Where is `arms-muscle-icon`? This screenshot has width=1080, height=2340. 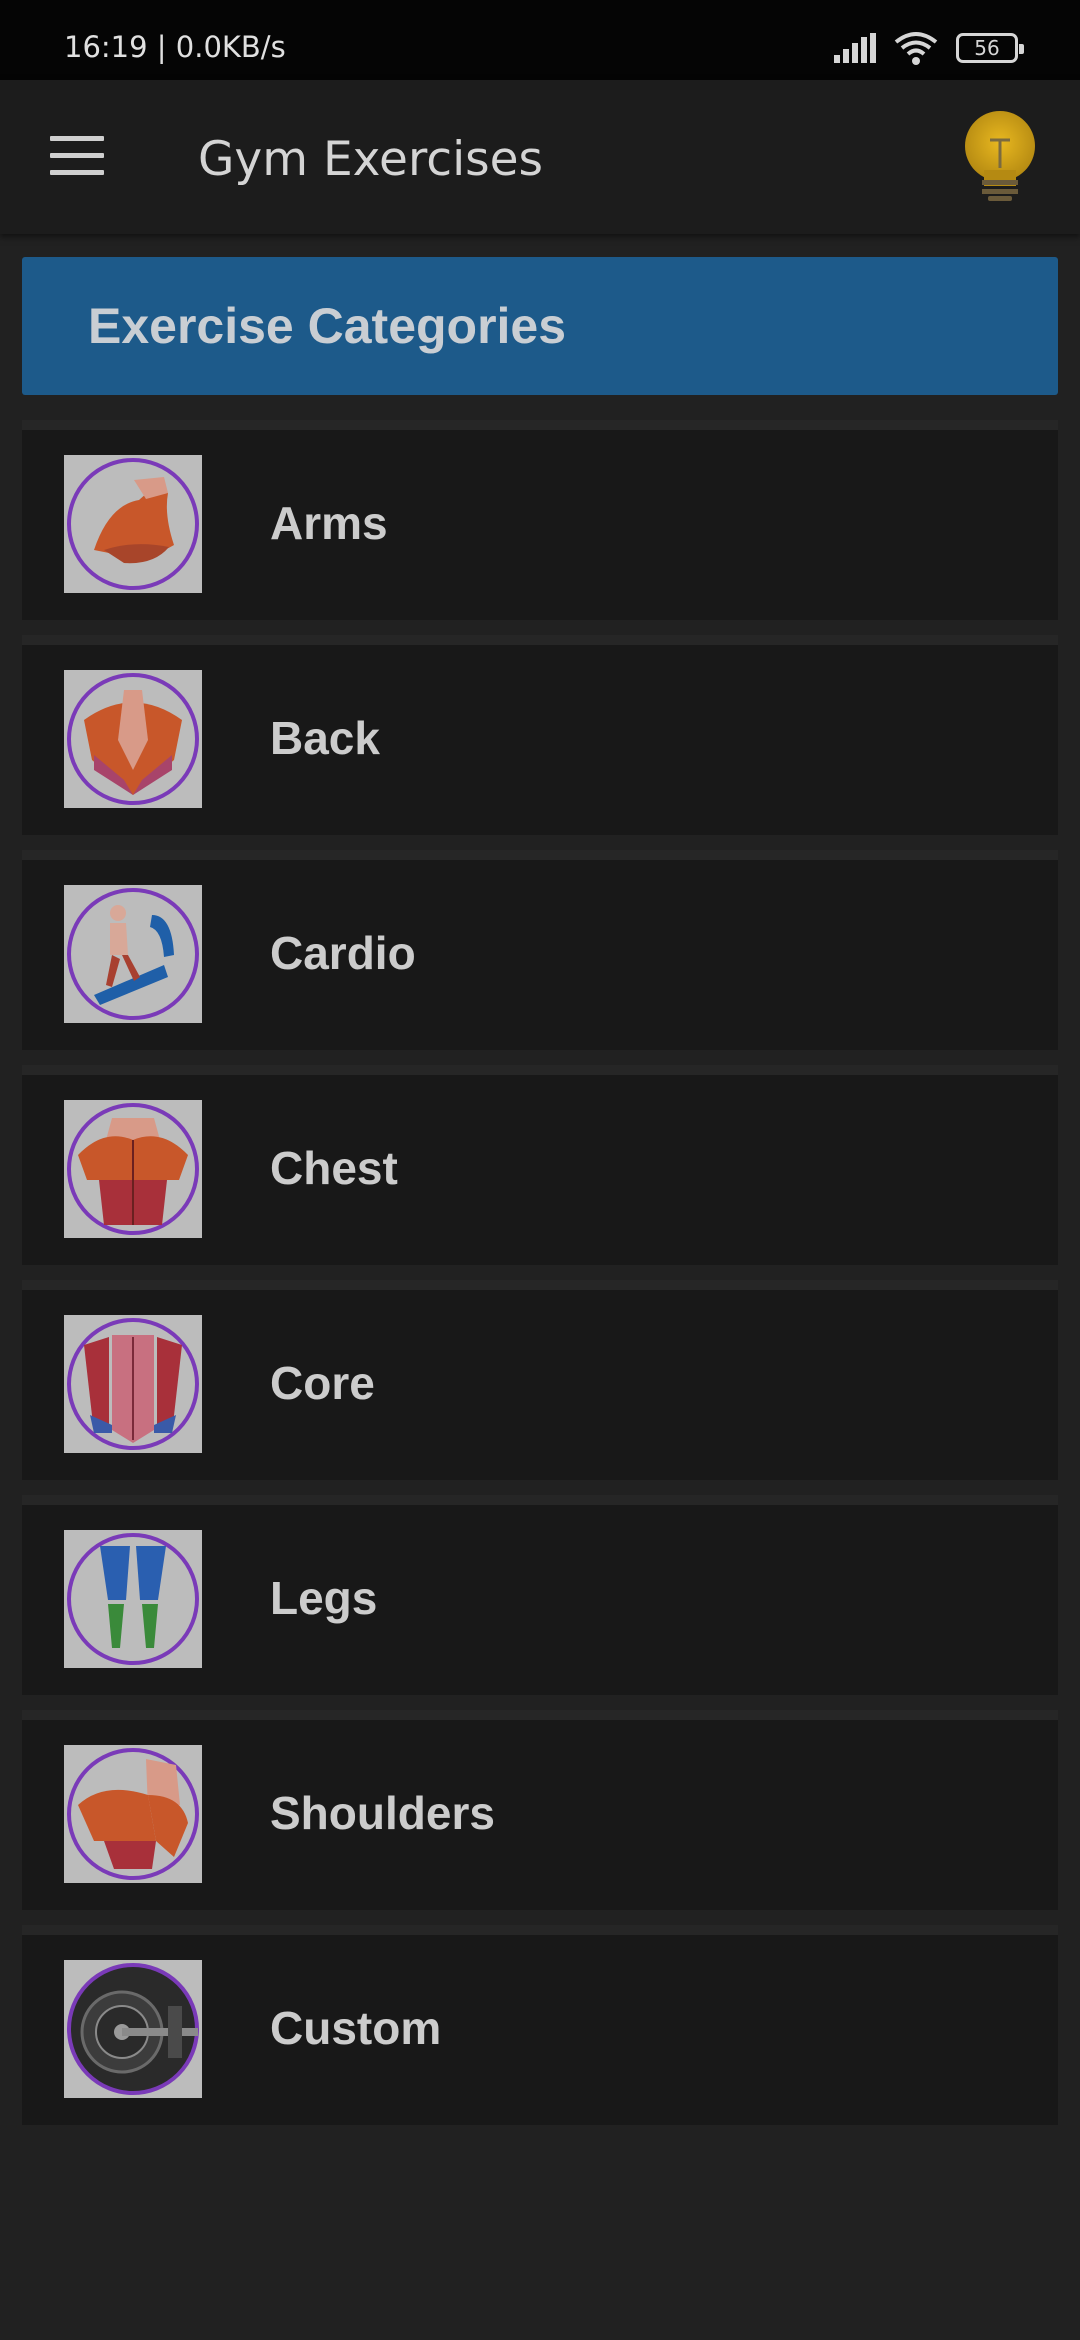 arms-muscle-icon is located at coordinates (133, 524).